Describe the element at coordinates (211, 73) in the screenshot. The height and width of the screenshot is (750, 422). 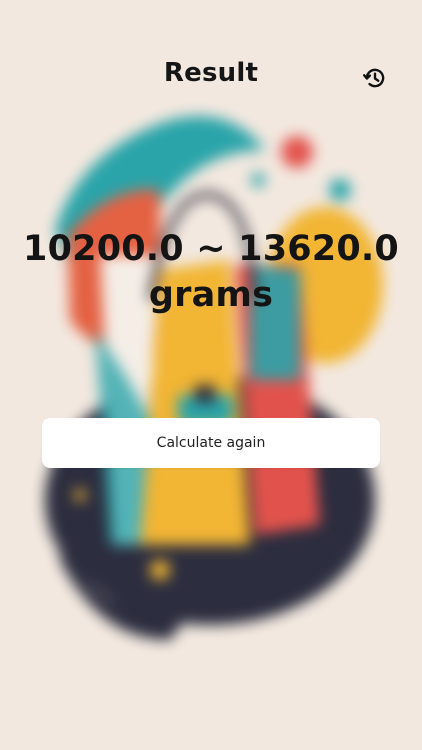
I see `page-title: Result` at that location.